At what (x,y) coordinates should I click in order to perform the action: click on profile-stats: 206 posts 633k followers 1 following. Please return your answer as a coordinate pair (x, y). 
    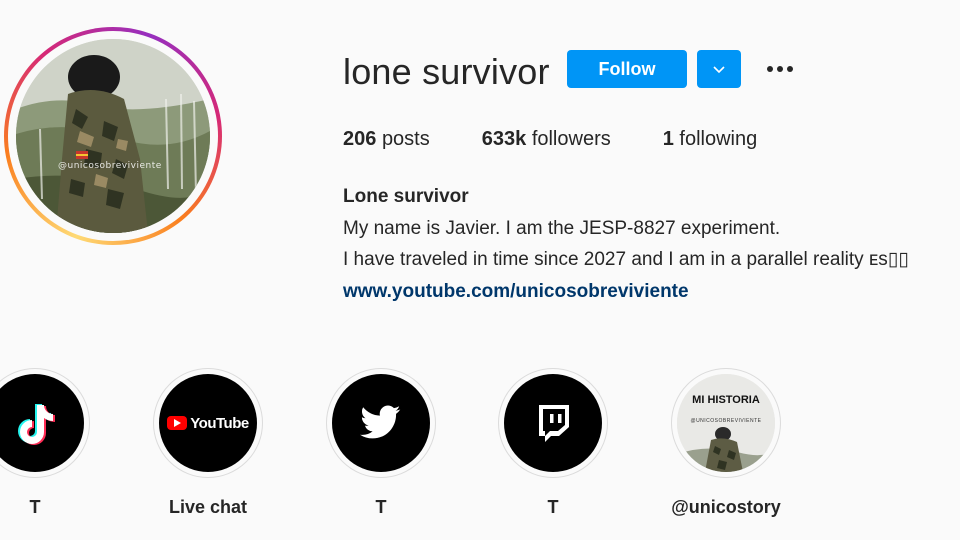
    Looking at the image, I should click on (576, 139).